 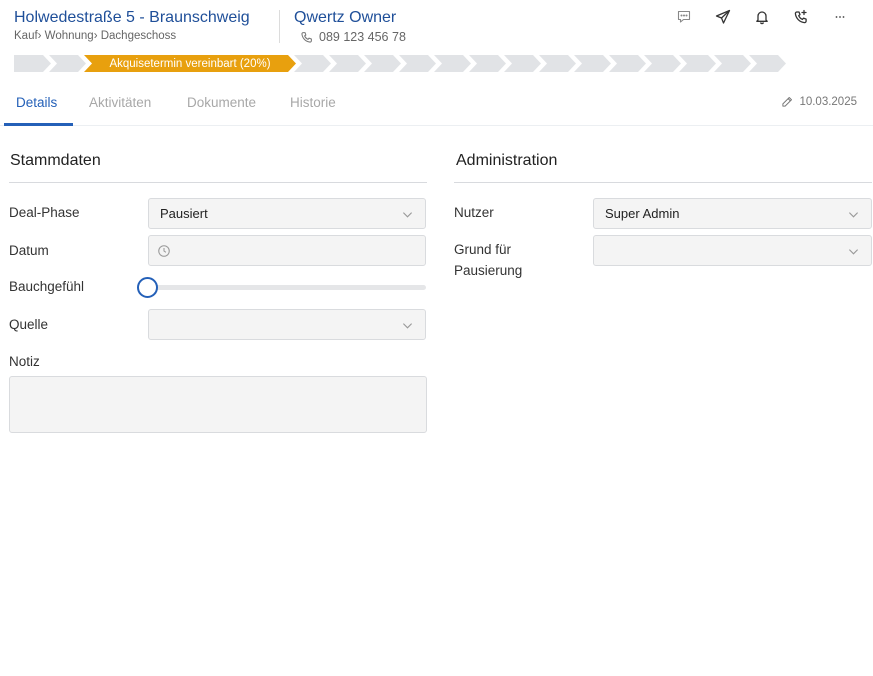 What do you see at coordinates (732, 250) in the screenshot?
I see `grund-pausierung-select` at bounding box center [732, 250].